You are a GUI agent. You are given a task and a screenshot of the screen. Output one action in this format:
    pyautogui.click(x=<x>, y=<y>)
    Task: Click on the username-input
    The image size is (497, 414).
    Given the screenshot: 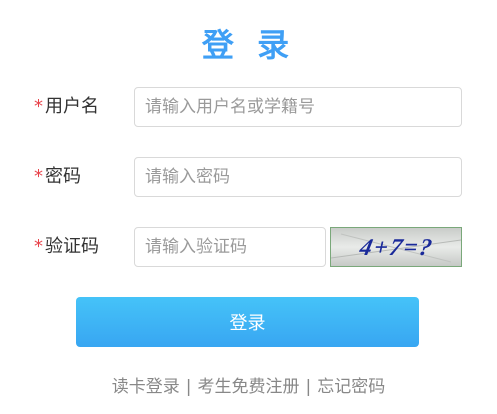 What is the action you would take?
    pyautogui.click(x=298, y=107)
    